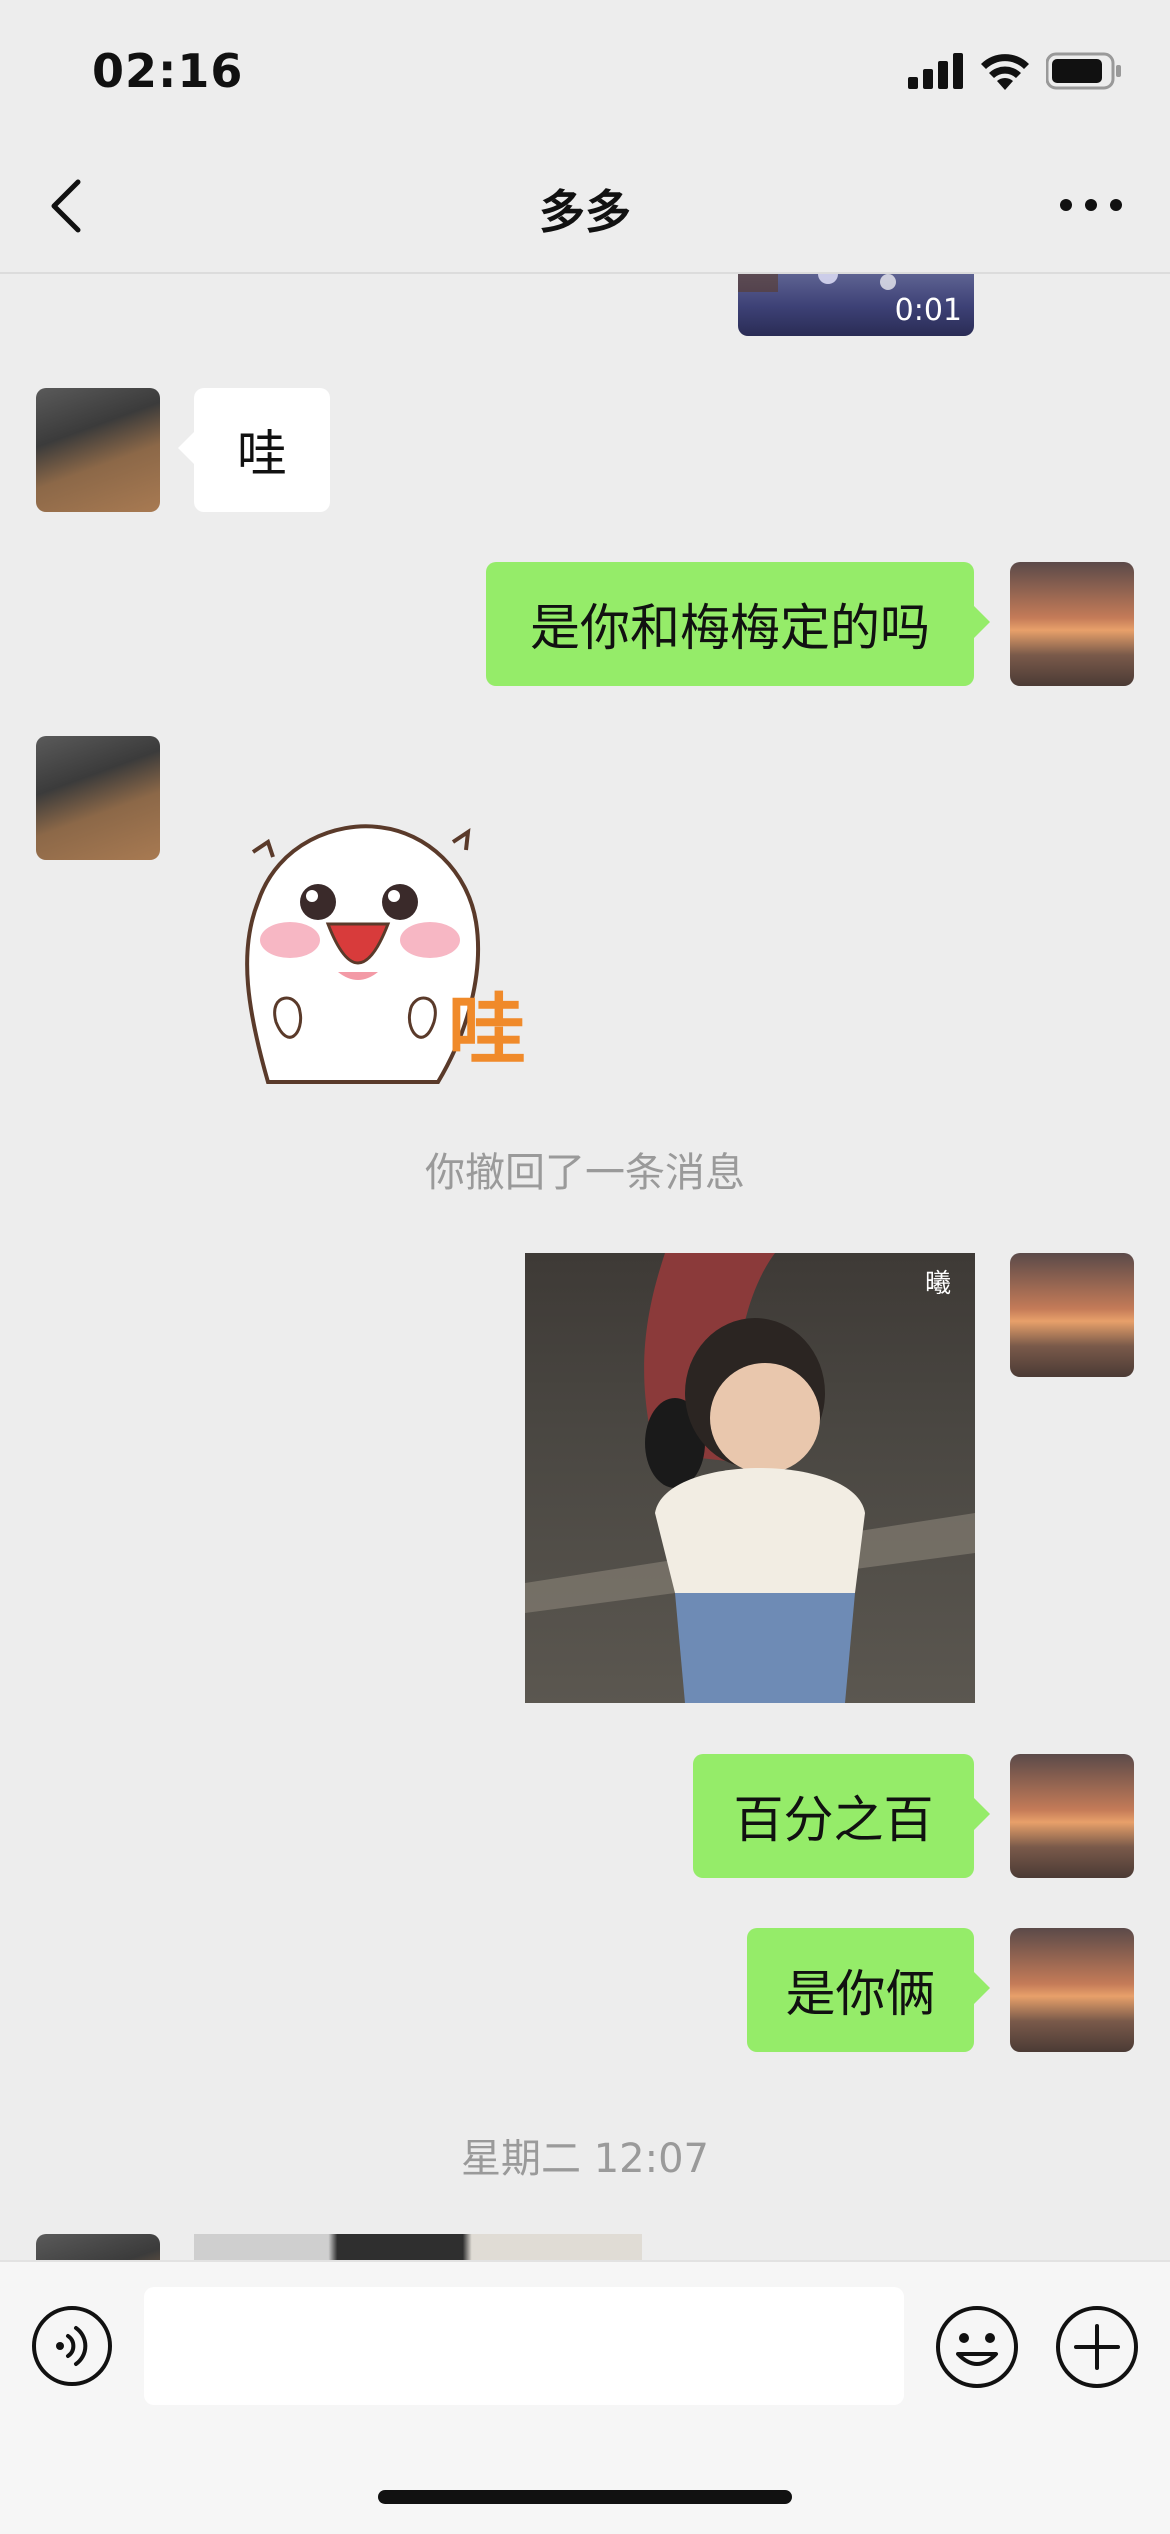  I want to click on battery-icon, so click(1083, 71).